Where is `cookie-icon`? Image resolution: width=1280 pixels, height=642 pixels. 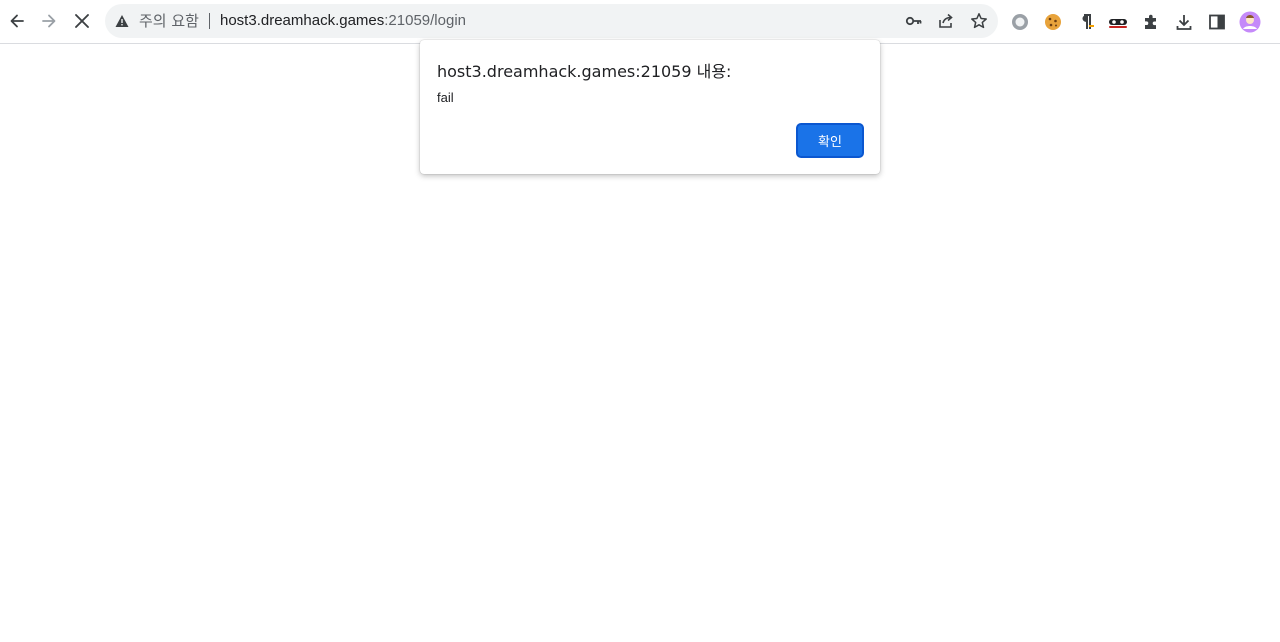 cookie-icon is located at coordinates (1053, 22).